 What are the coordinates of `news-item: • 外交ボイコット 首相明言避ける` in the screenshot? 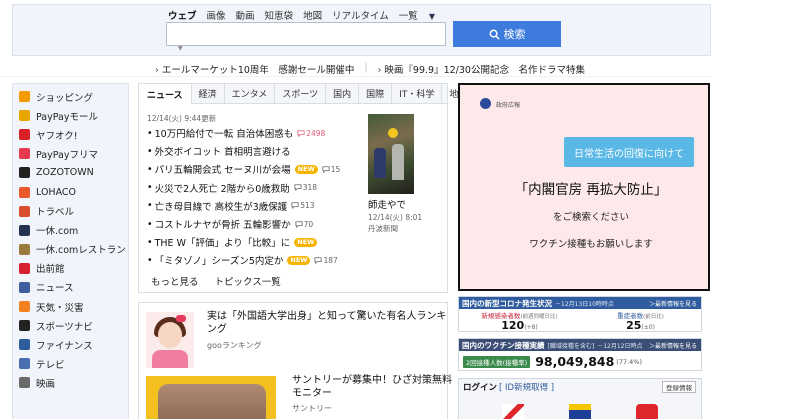 It's located at (257, 151).